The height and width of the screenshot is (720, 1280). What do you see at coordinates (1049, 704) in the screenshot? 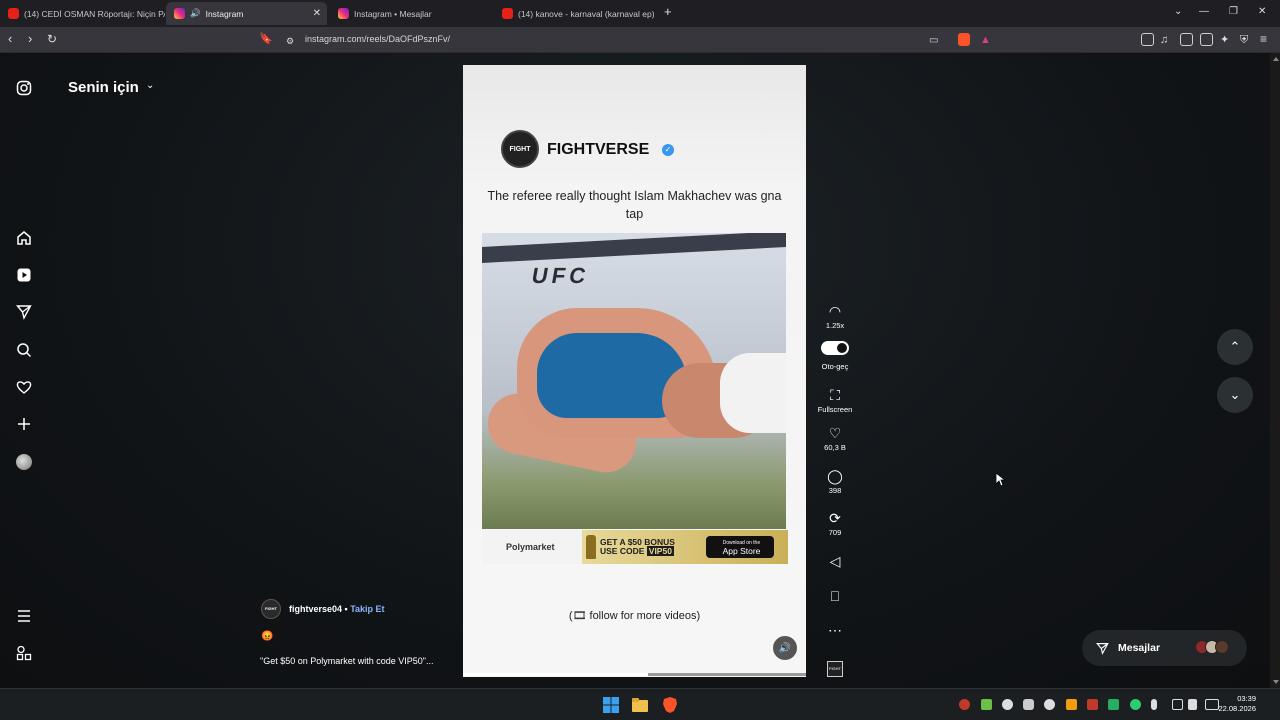
I see `tray-sync-icon` at bounding box center [1049, 704].